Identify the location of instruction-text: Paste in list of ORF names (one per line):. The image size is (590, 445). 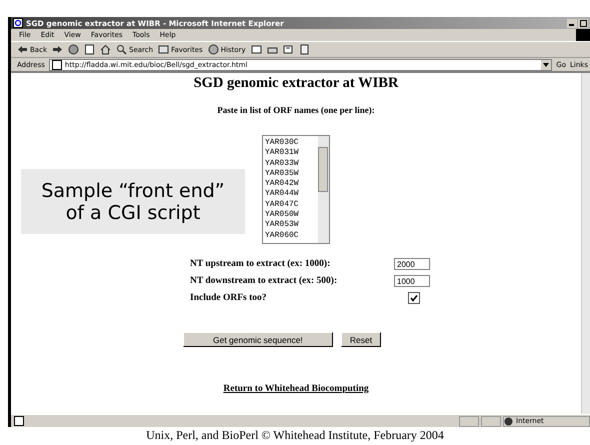
(296, 110).